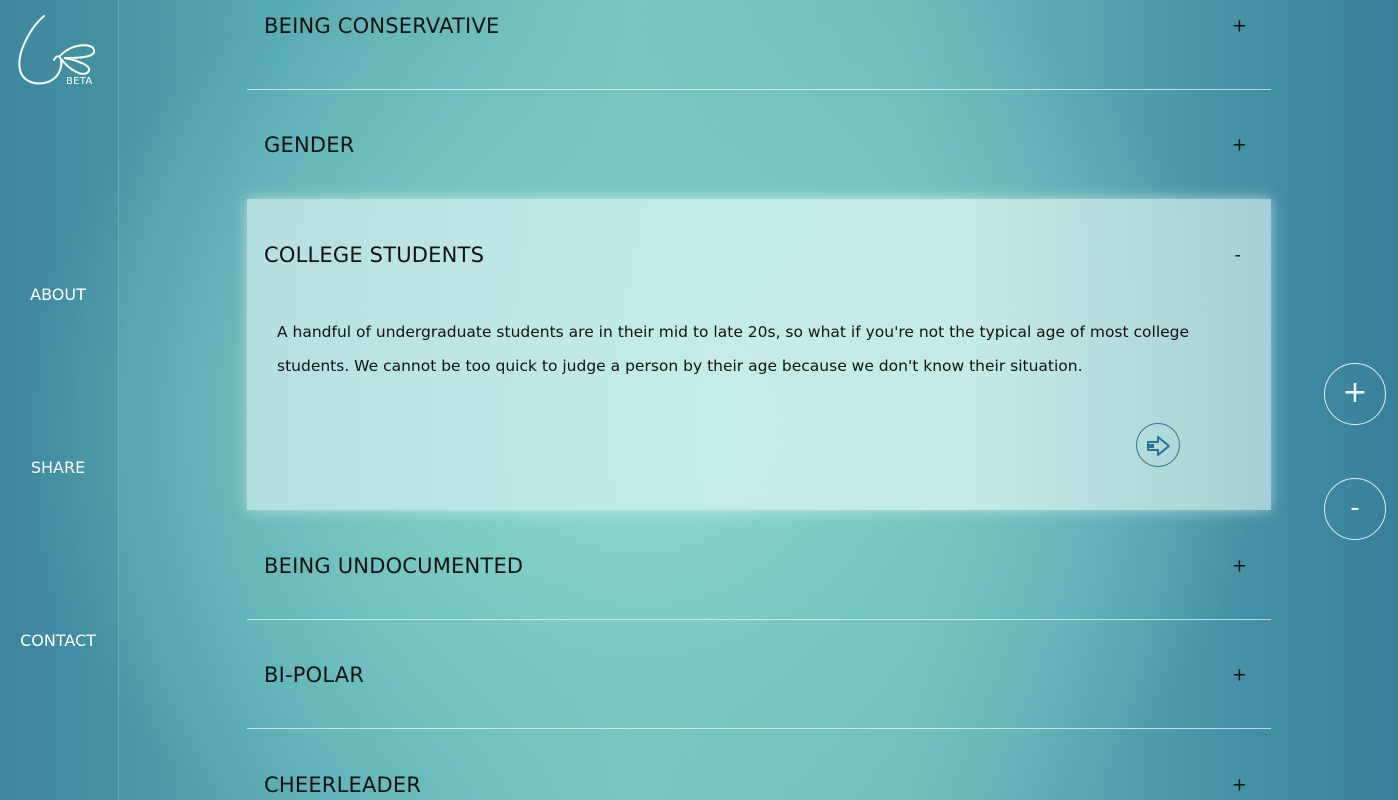  Describe the element at coordinates (1238, 255) in the screenshot. I see `collapse-icon: -` at that location.